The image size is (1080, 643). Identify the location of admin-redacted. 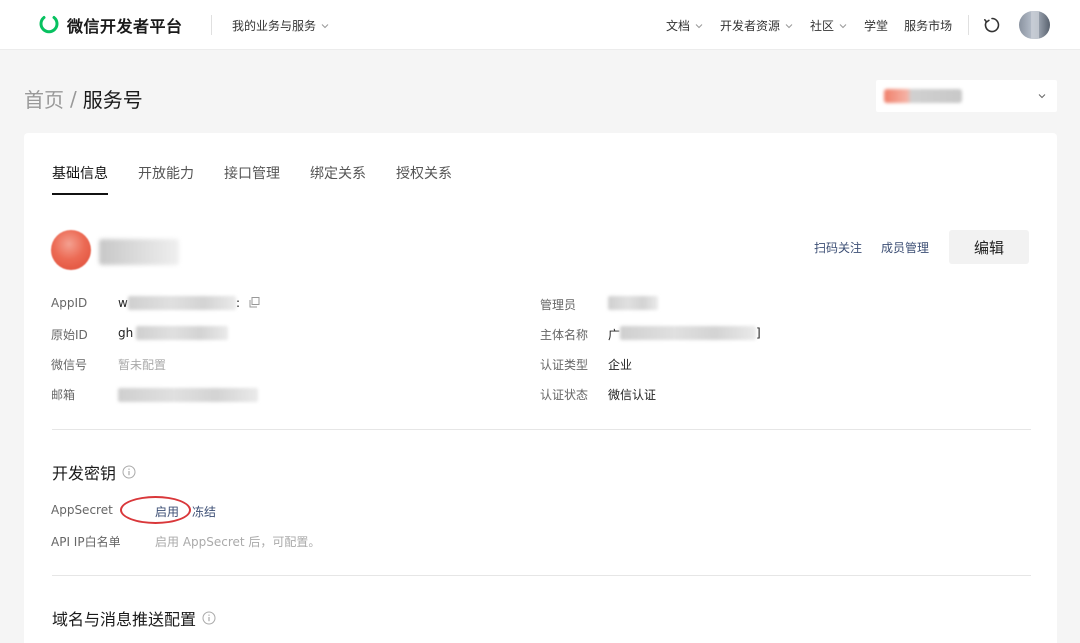
(633, 303).